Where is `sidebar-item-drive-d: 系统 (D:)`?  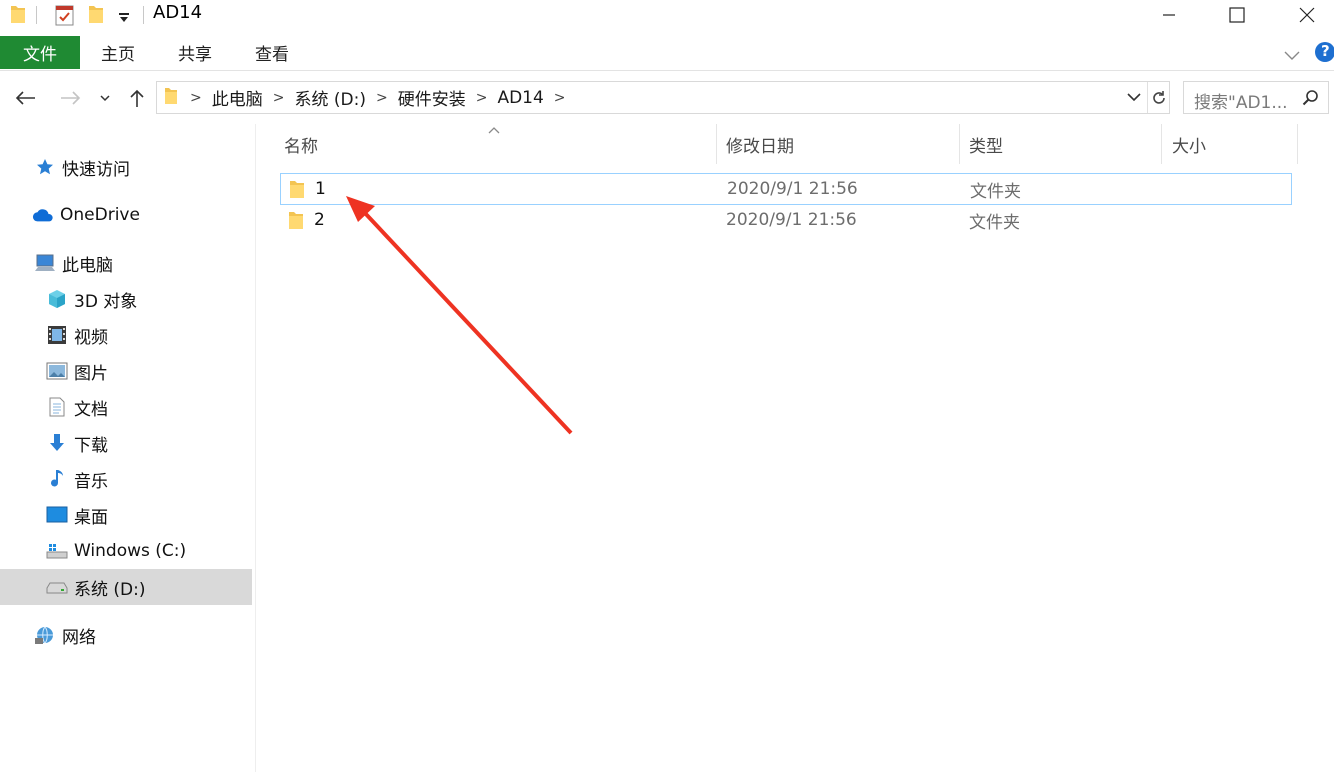 sidebar-item-drive-d: 系统 (D:) is located at coordinates (126, 587).